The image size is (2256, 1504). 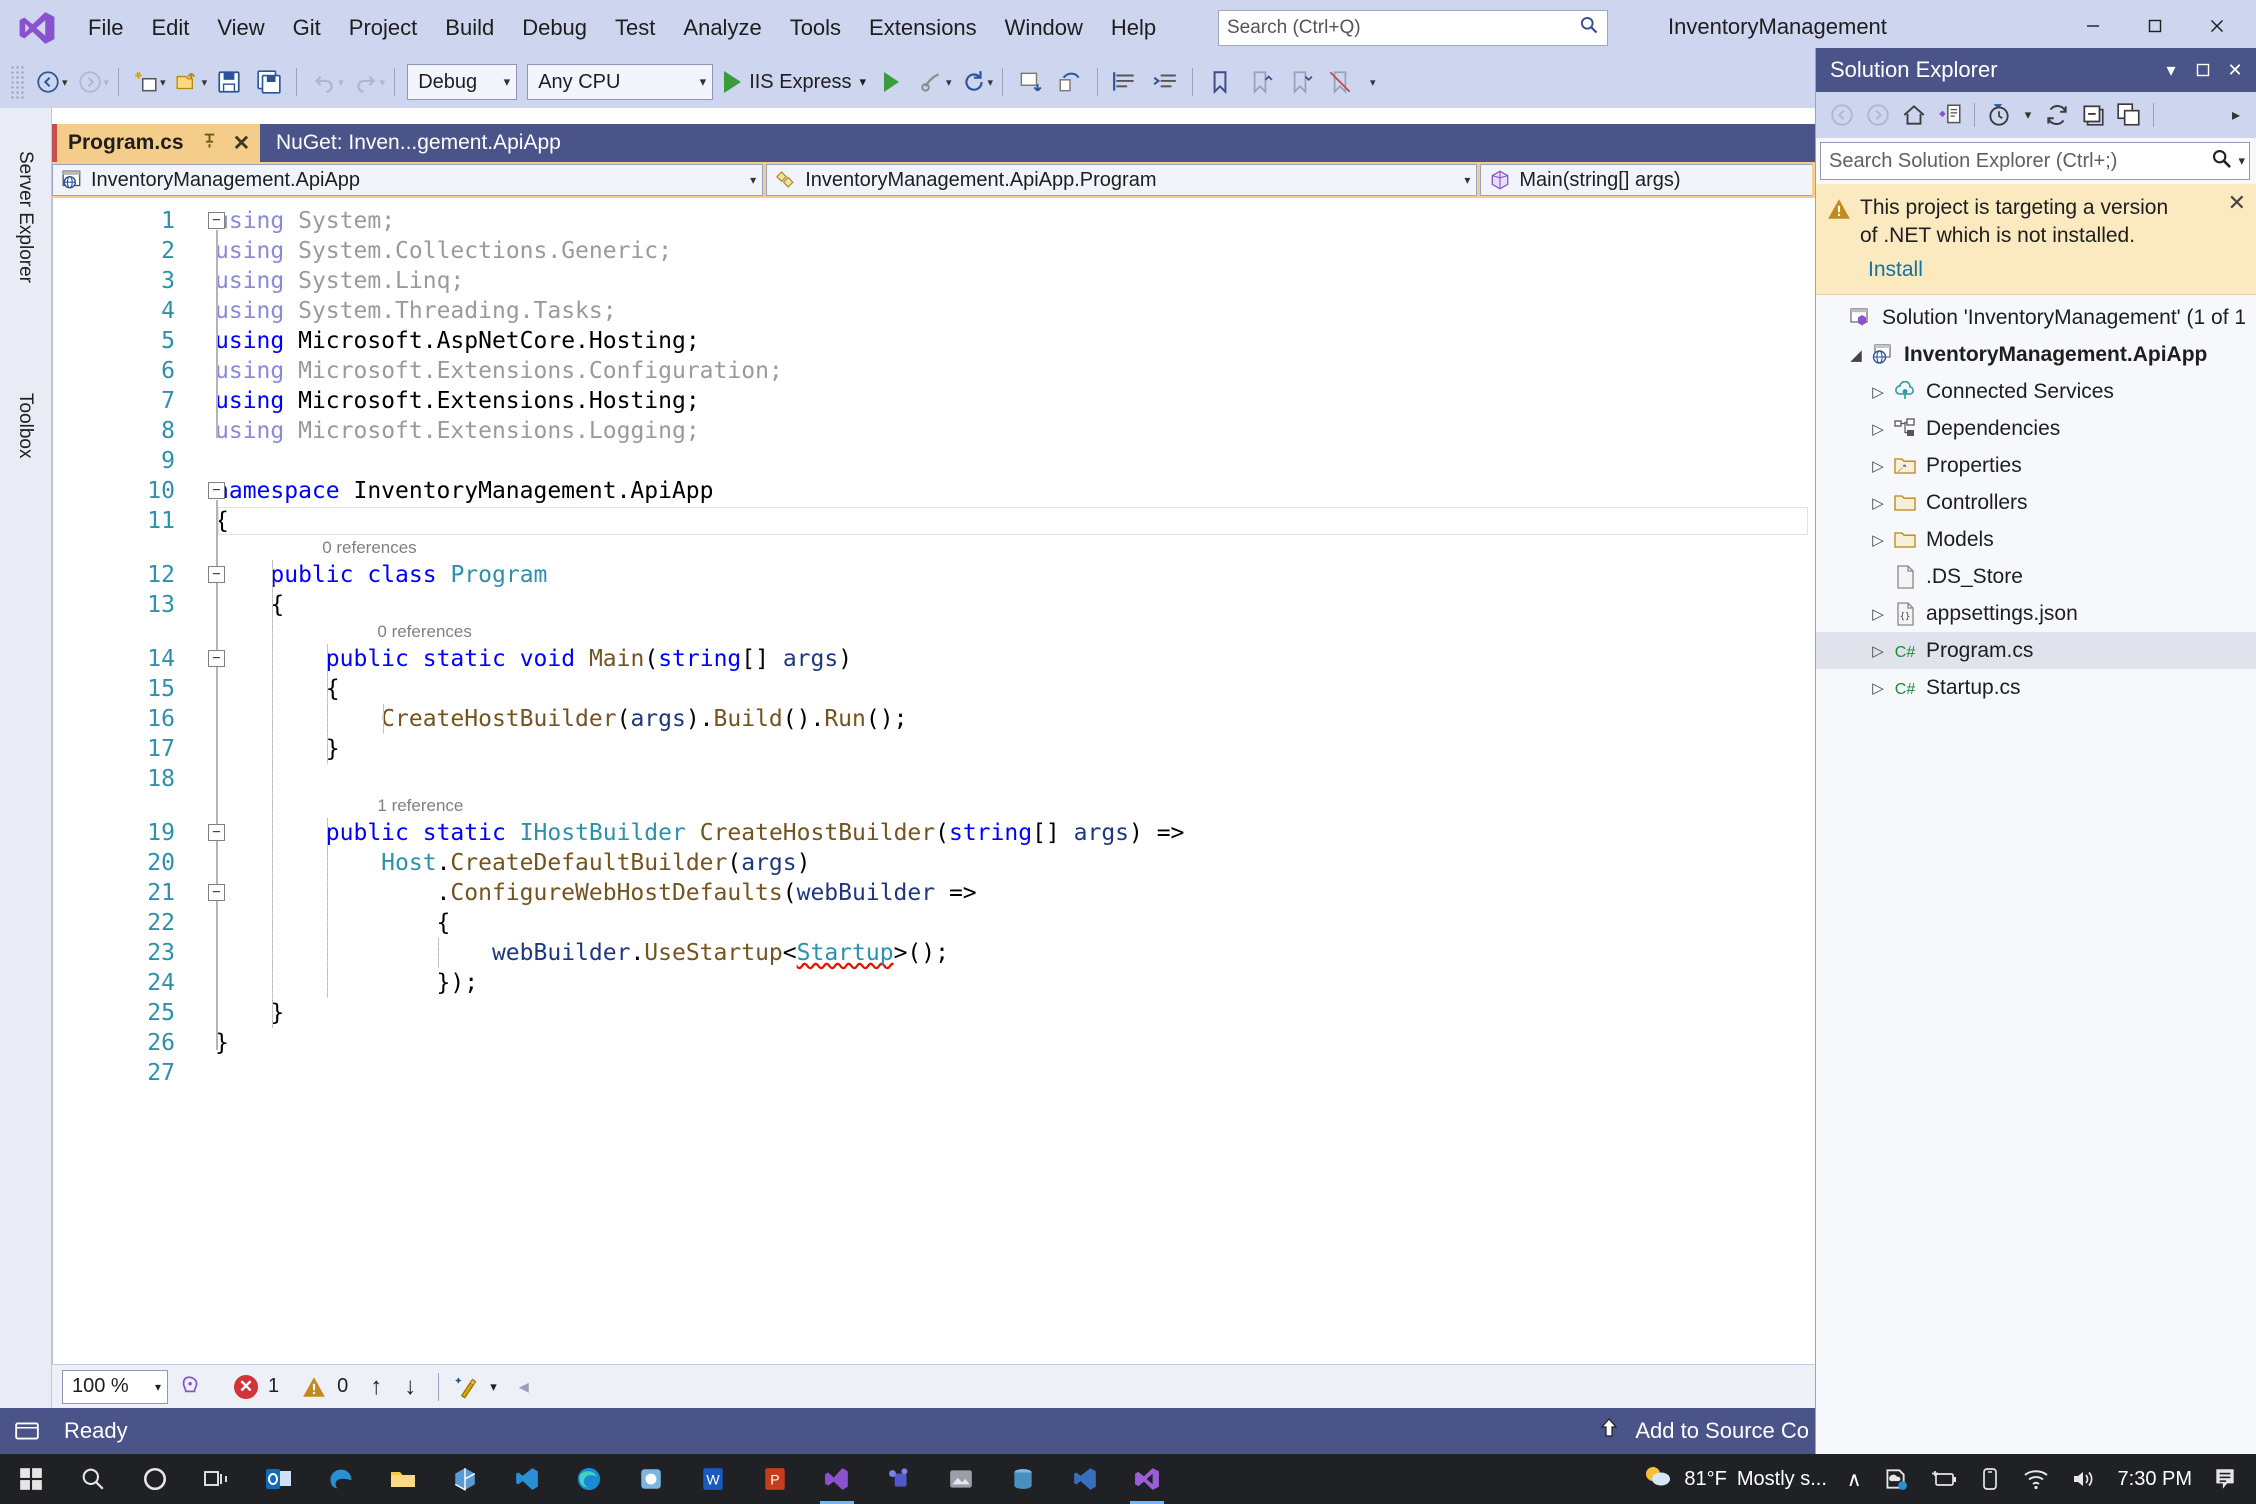 What do you see at coordinates (31, 1479) in the screenshot?
I see `windows-start-icon` at bounding box center [31, 1479].